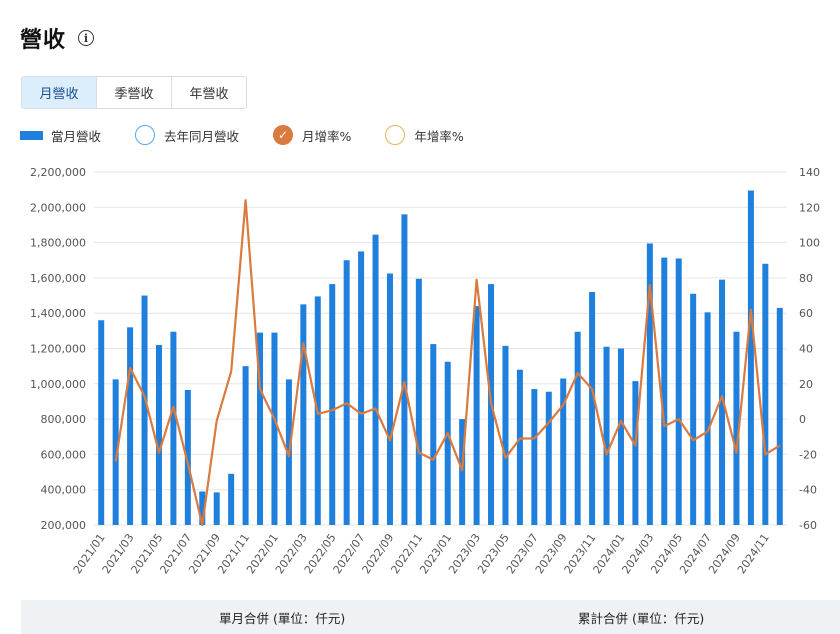 This screenshot has height=634, width=840. Describe the element at coordinates (809, 172) in the screenshot. I see `y-right-tick-label: 140` at that location.